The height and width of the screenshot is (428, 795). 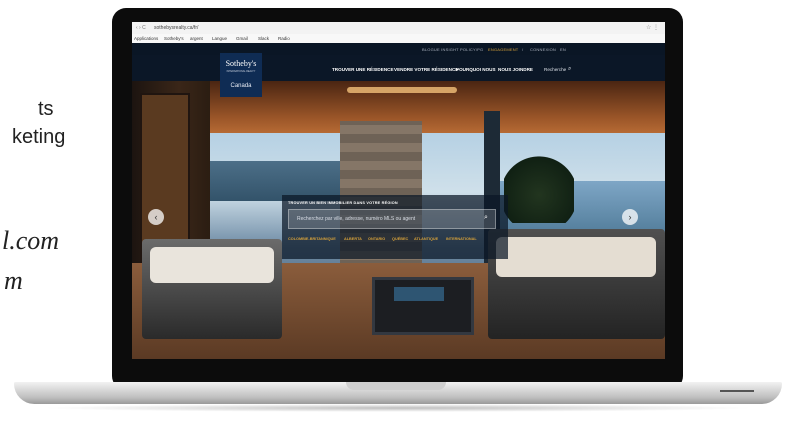 What do you see at coordinates (376, 239) in the screenshot?
I see `region-link: ONTARIO` at bounding box center [376, 239].